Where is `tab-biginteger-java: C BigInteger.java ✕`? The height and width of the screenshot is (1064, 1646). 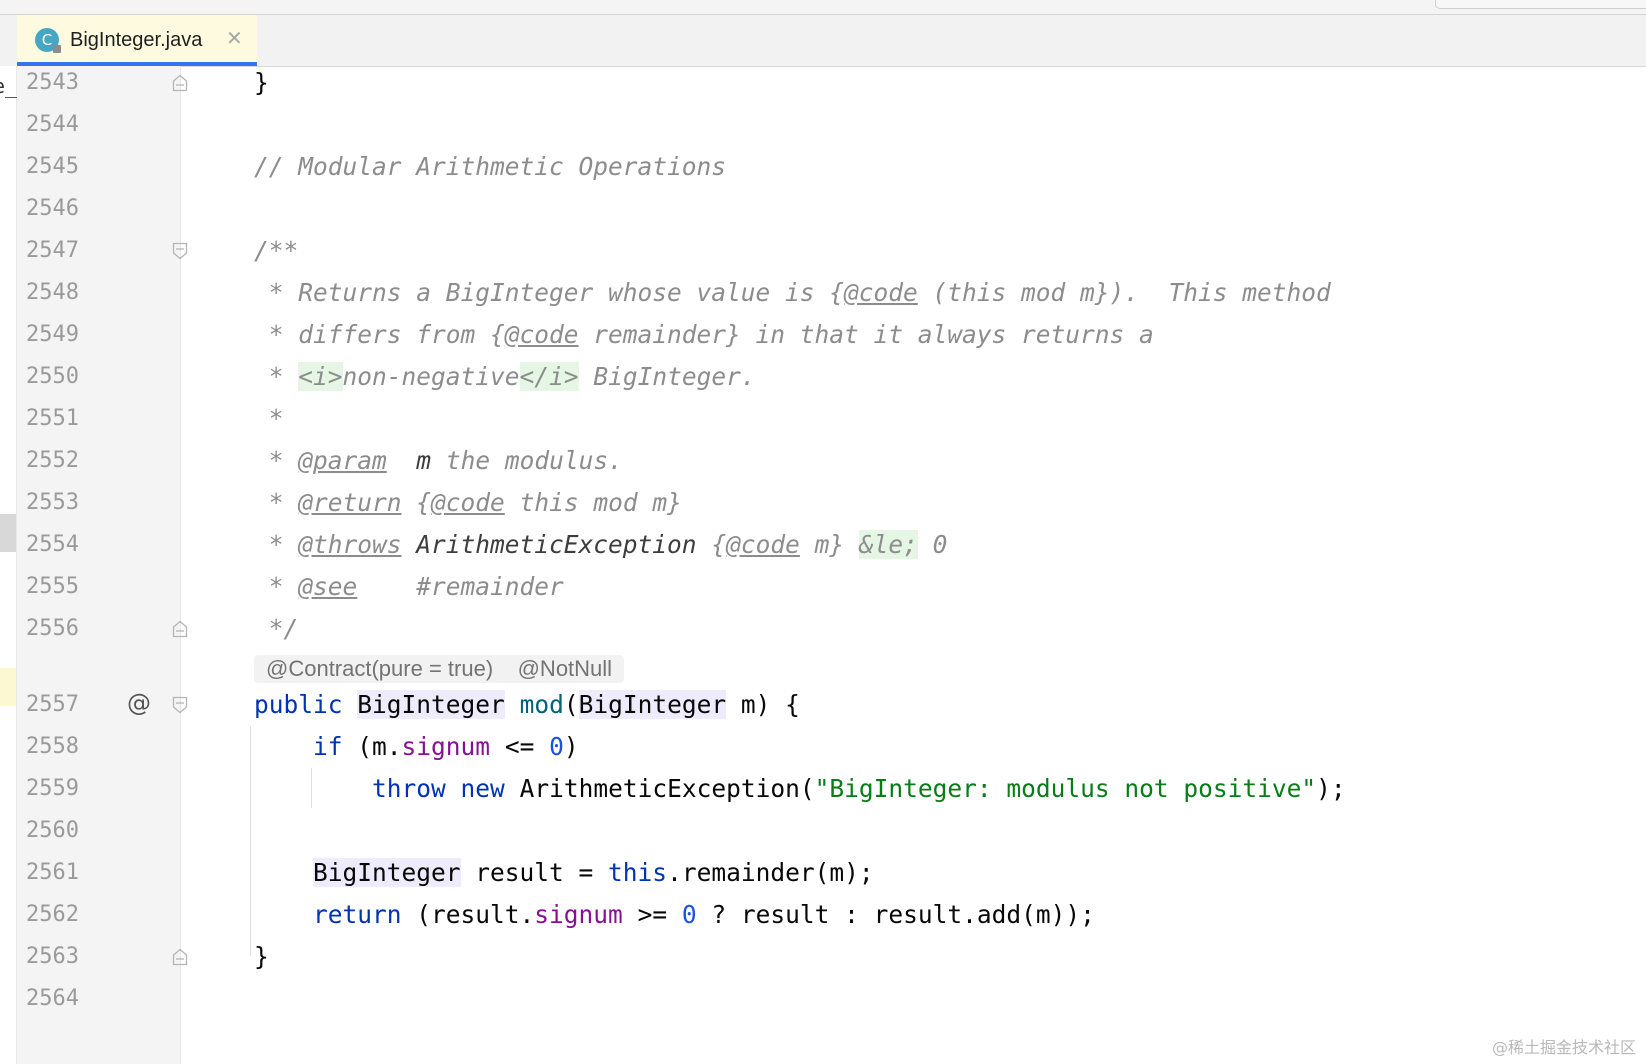
tab-biginteger-java: C BigInteger.java ✕ is located at coordinates (137, 40).